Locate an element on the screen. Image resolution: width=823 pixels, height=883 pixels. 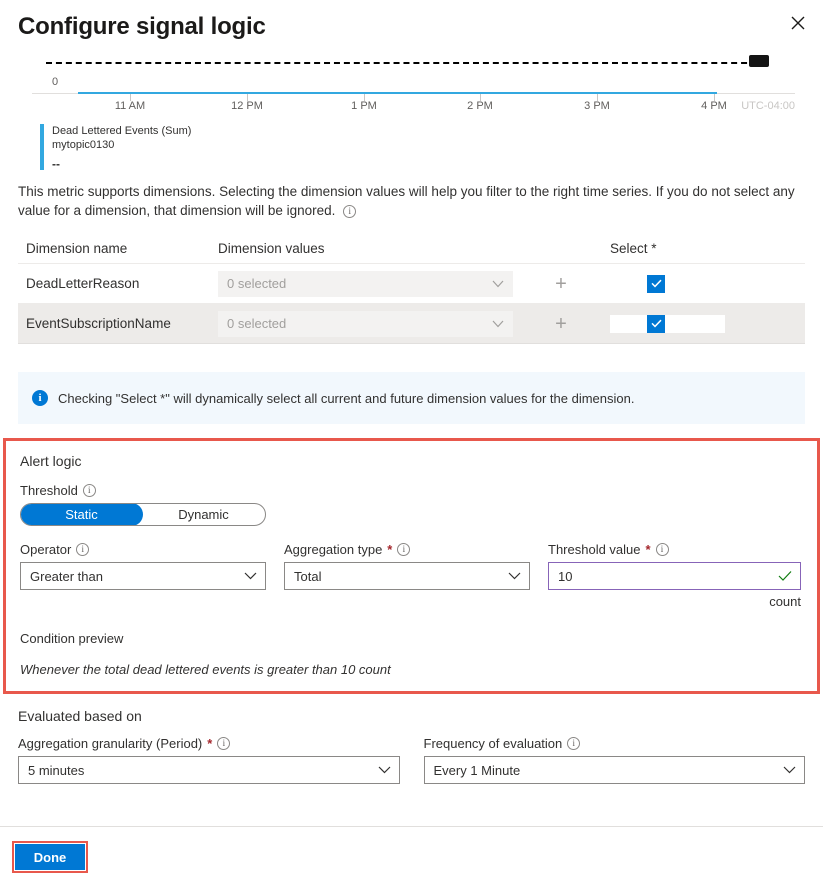
frequency-value: Every 1 Minute is located at coordinates (477, 770).